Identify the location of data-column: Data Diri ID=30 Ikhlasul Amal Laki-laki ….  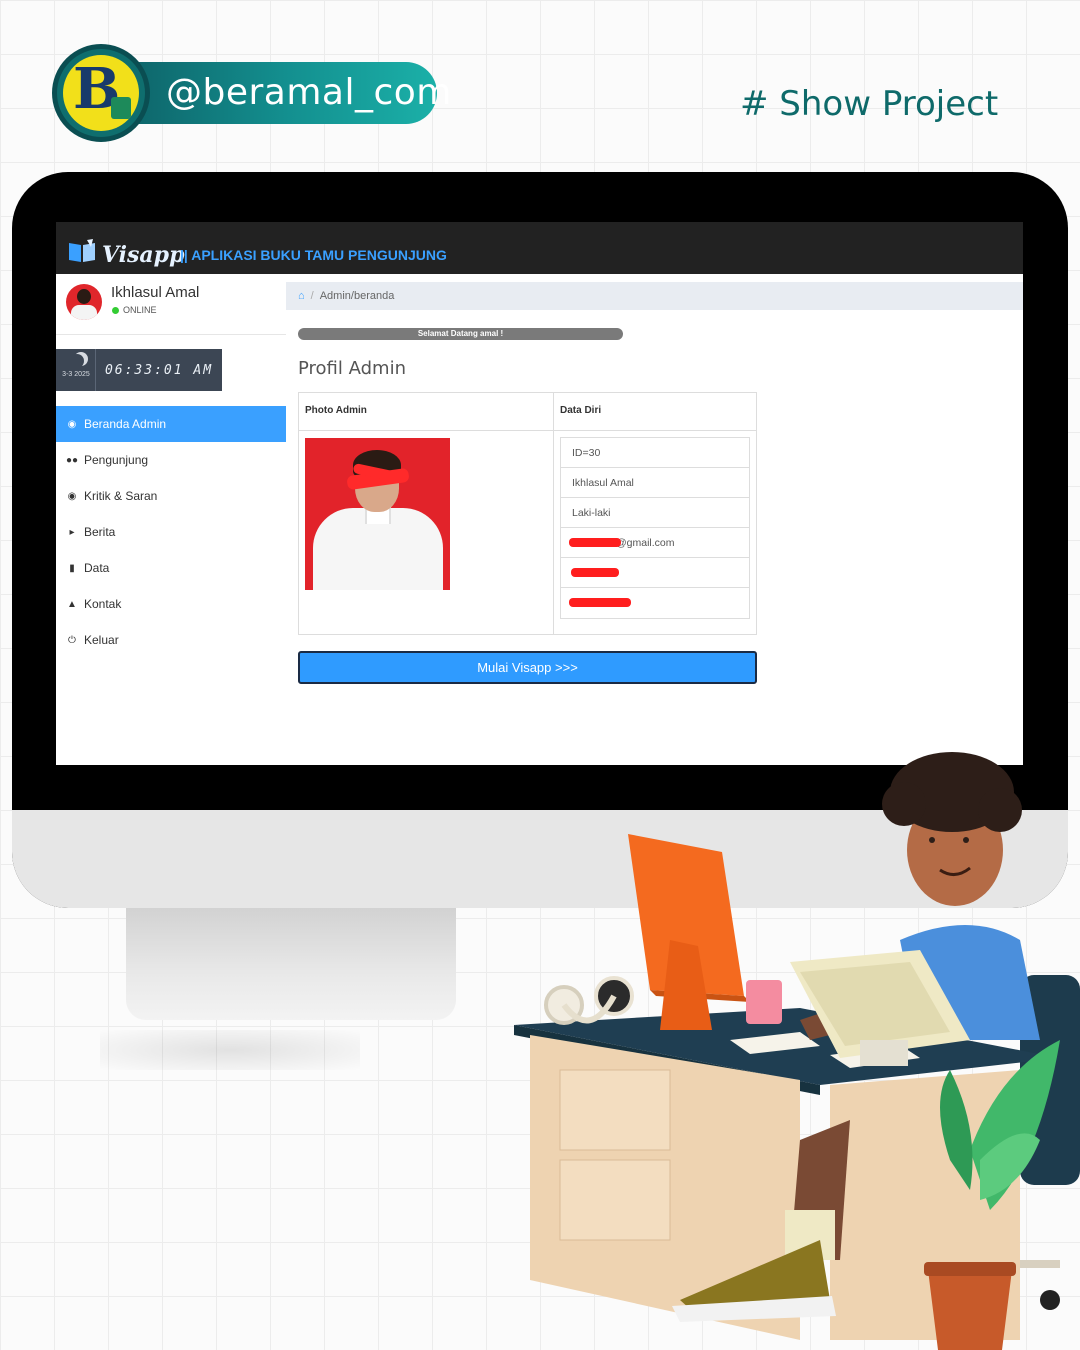
(655, 513).